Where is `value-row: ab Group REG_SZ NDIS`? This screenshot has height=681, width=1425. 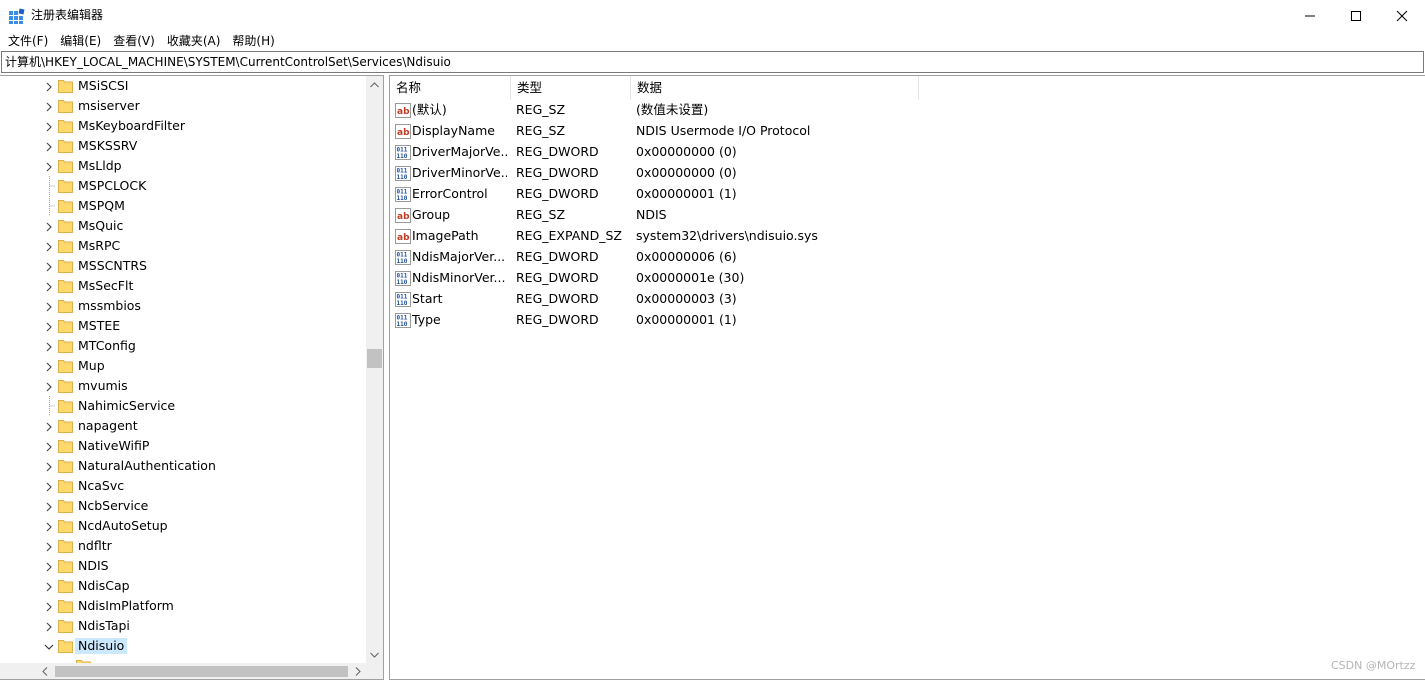 value-row: ab Group REG_SZ NDIS is located at coordinates (840, 215).